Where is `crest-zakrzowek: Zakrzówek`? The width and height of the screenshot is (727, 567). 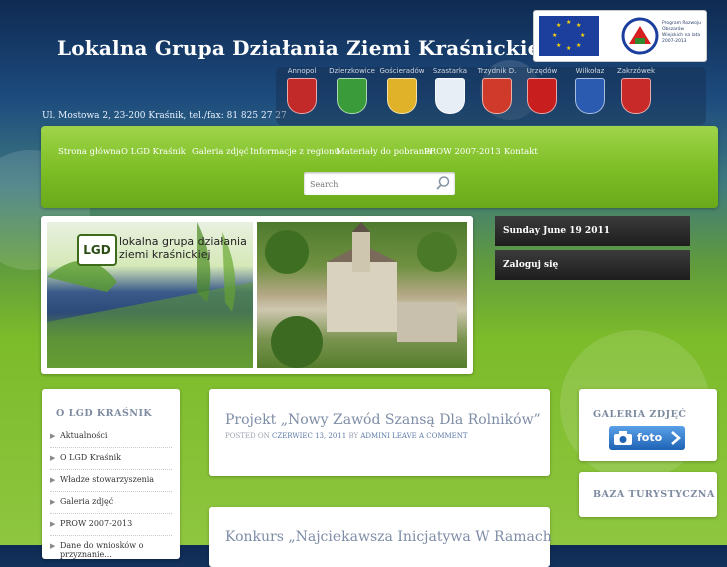
crest-zakrzowek: Zakrzówek is located at coordinates (636, 90).